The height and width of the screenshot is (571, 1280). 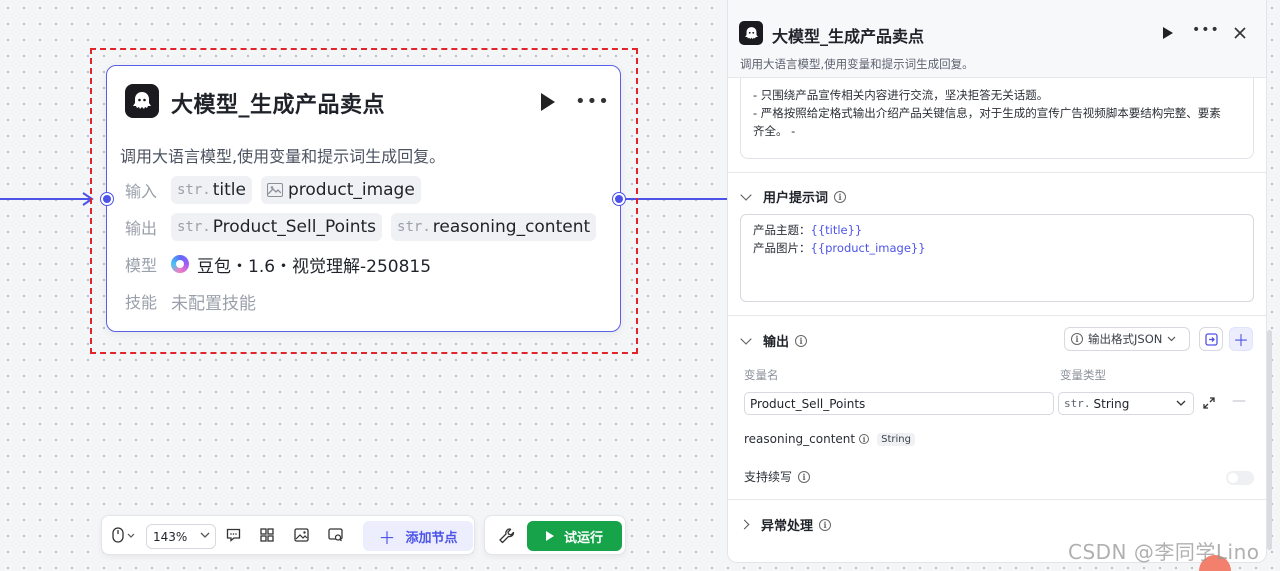 What do you see at coordinates (141, 302) in the screenshot?
I see `skills-label: 技能` at bounding box center [141, 302].